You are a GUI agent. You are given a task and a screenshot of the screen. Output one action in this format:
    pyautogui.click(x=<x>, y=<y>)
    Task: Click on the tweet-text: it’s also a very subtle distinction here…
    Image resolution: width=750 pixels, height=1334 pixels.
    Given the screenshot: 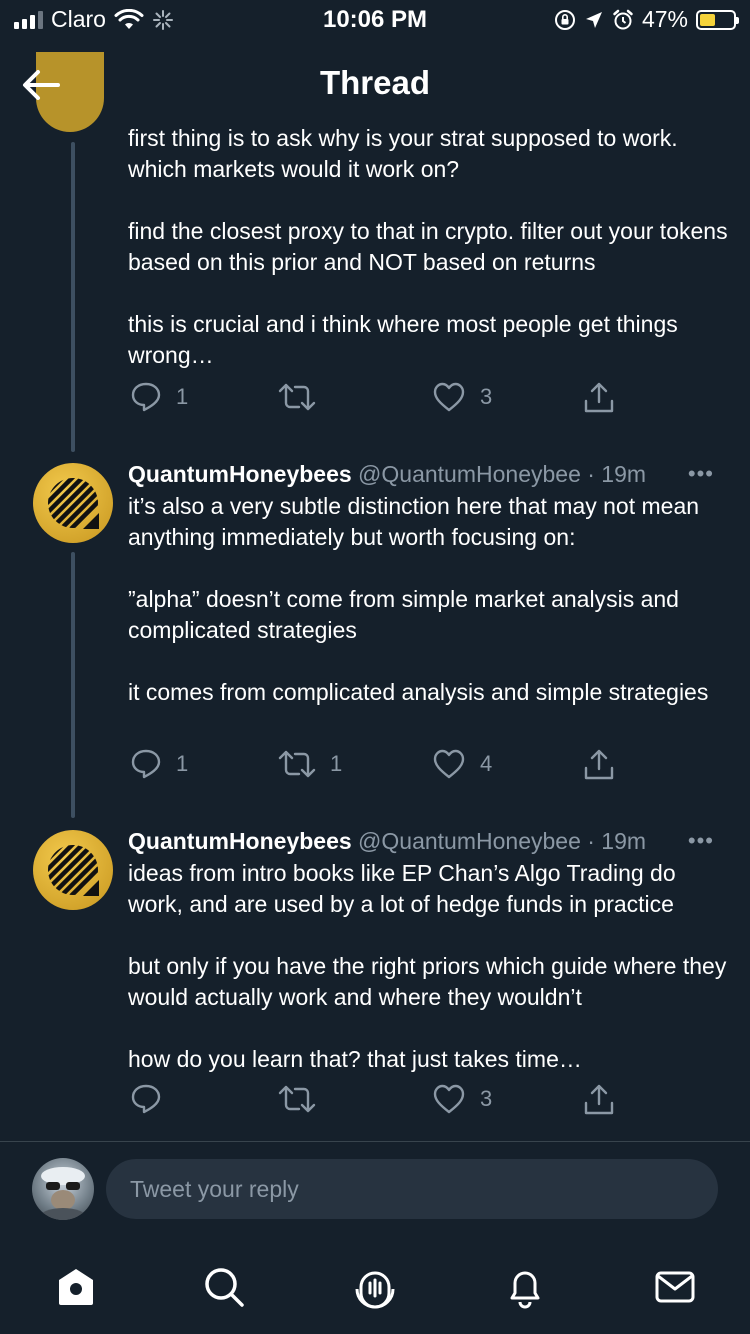 What is the action you would take?
    pyautogui.click(x=428, y=599)
    